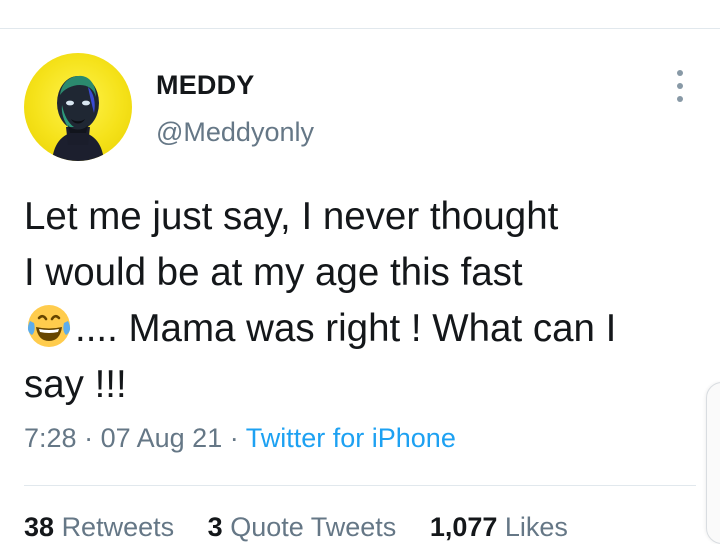 The image size is (720, 544). I want to click on tweet-text-line-with-emoji: .... Mama was right ! What can I, so click(364, 329).